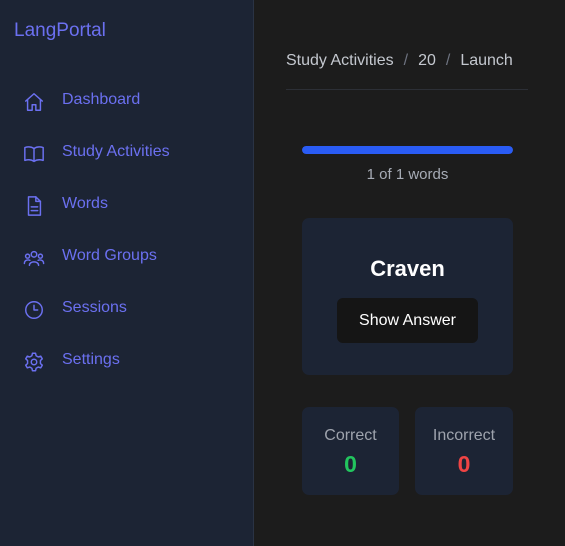  I want to click on sidebar-item-label: Words, so click(85, 203).